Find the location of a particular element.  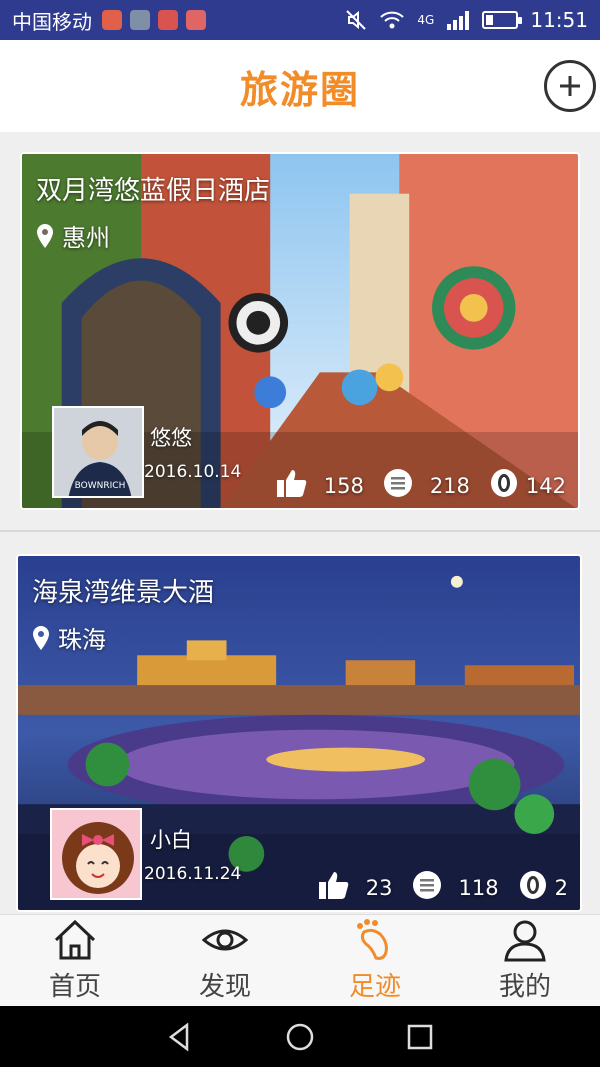

comment-stat: 218 is located at coordinates (426, 483).